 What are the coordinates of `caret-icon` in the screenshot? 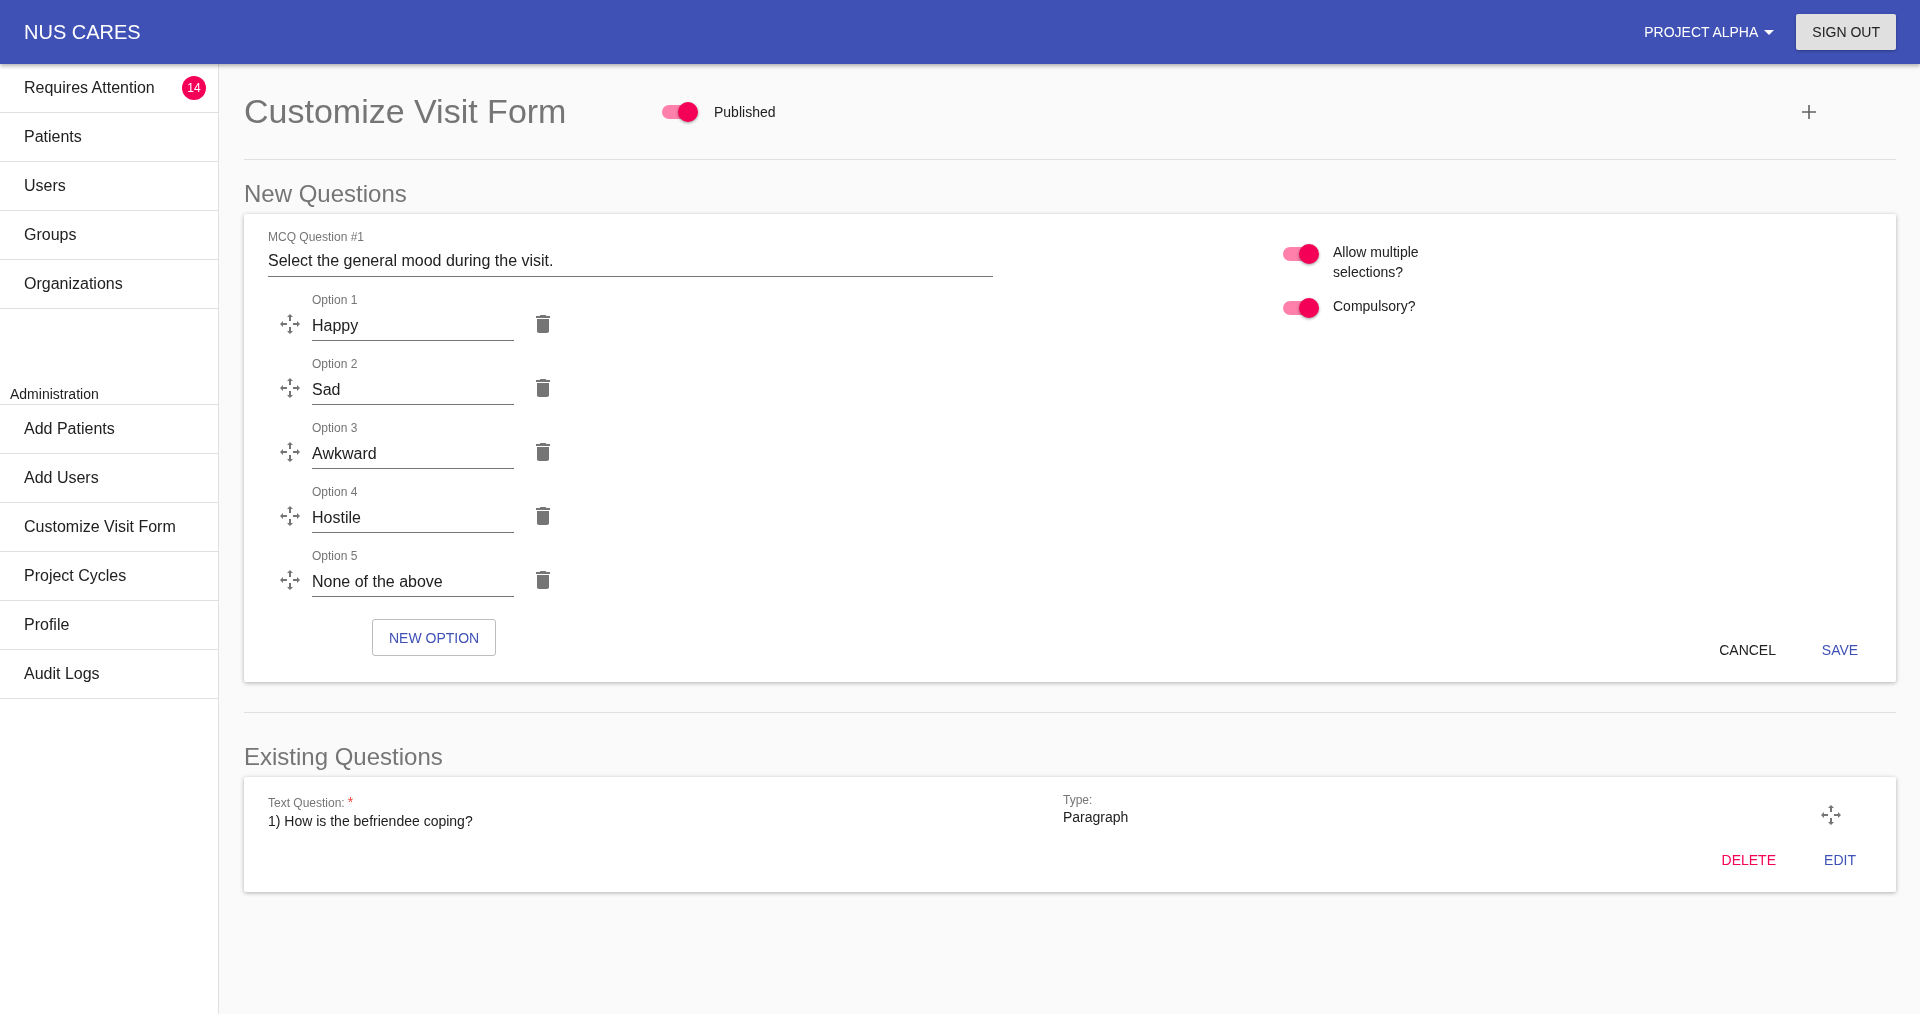 It's located at (1769, 32).